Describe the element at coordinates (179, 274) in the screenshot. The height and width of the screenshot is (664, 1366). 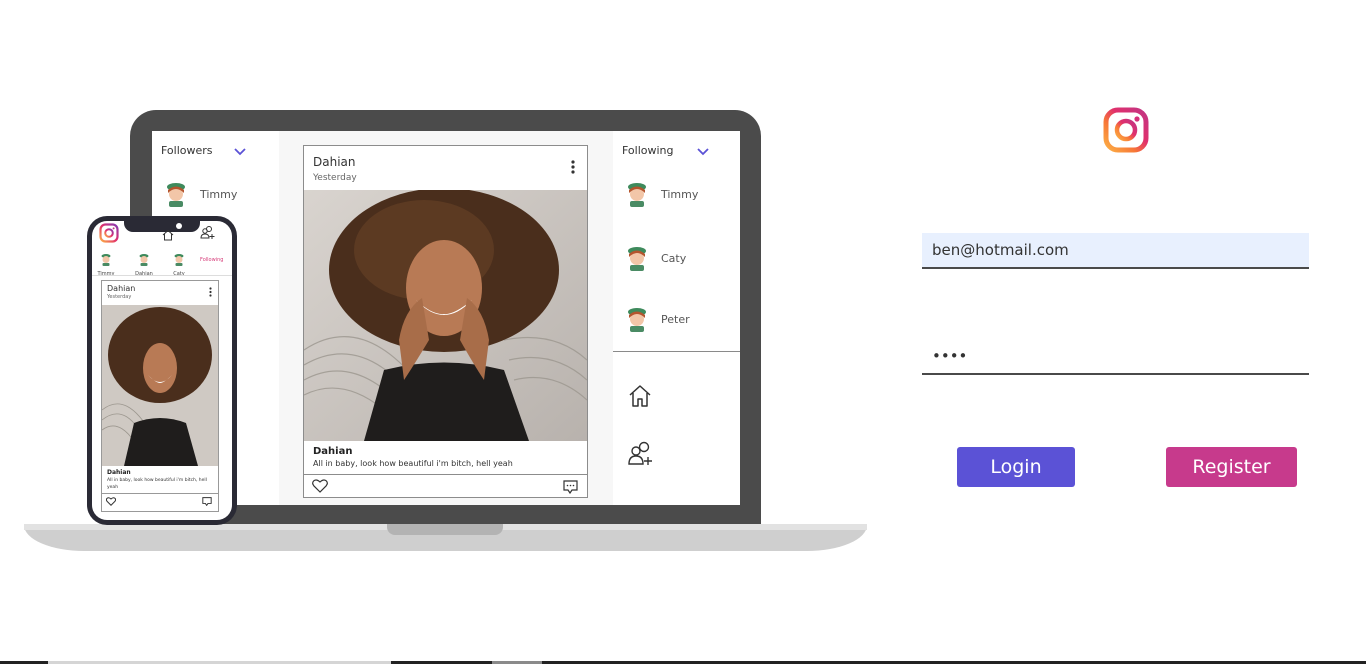
I see `story-name: Caty` at that location.